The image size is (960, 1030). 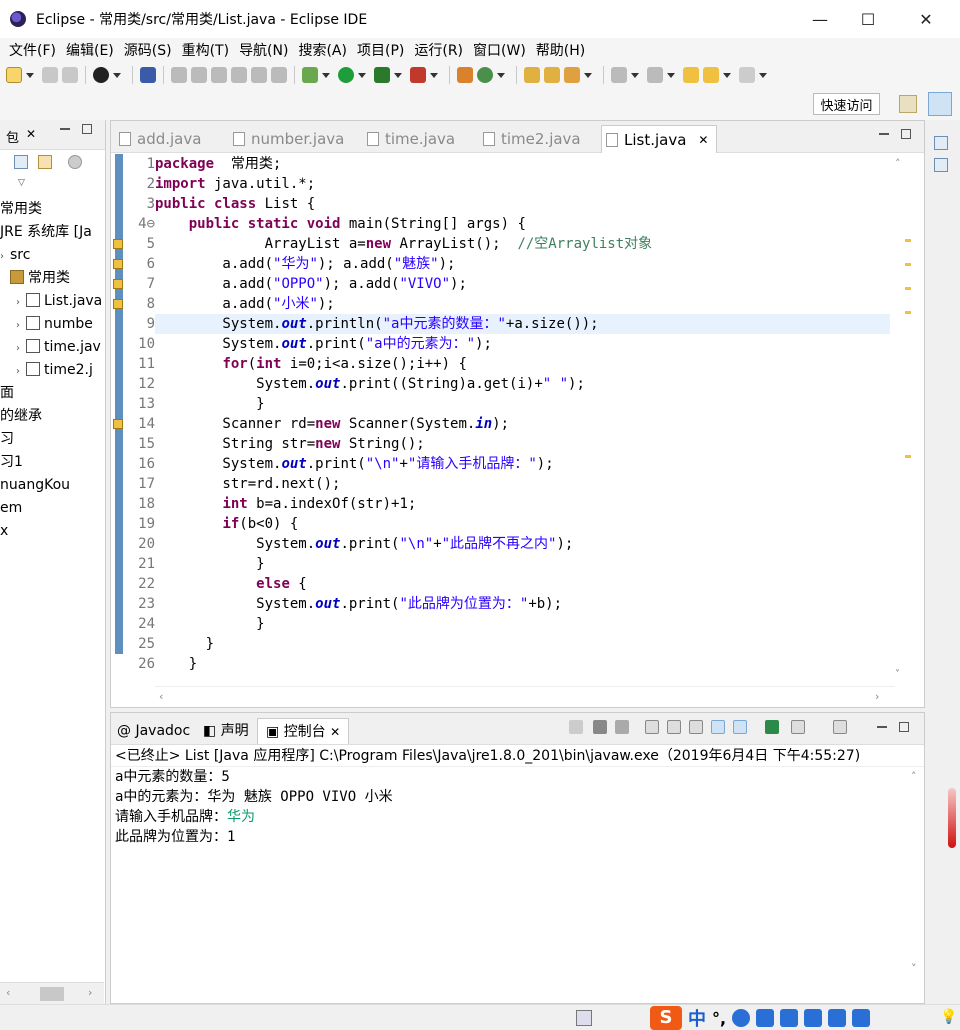 I want to click on open-perspective-icon, so click(x=908, y=104).